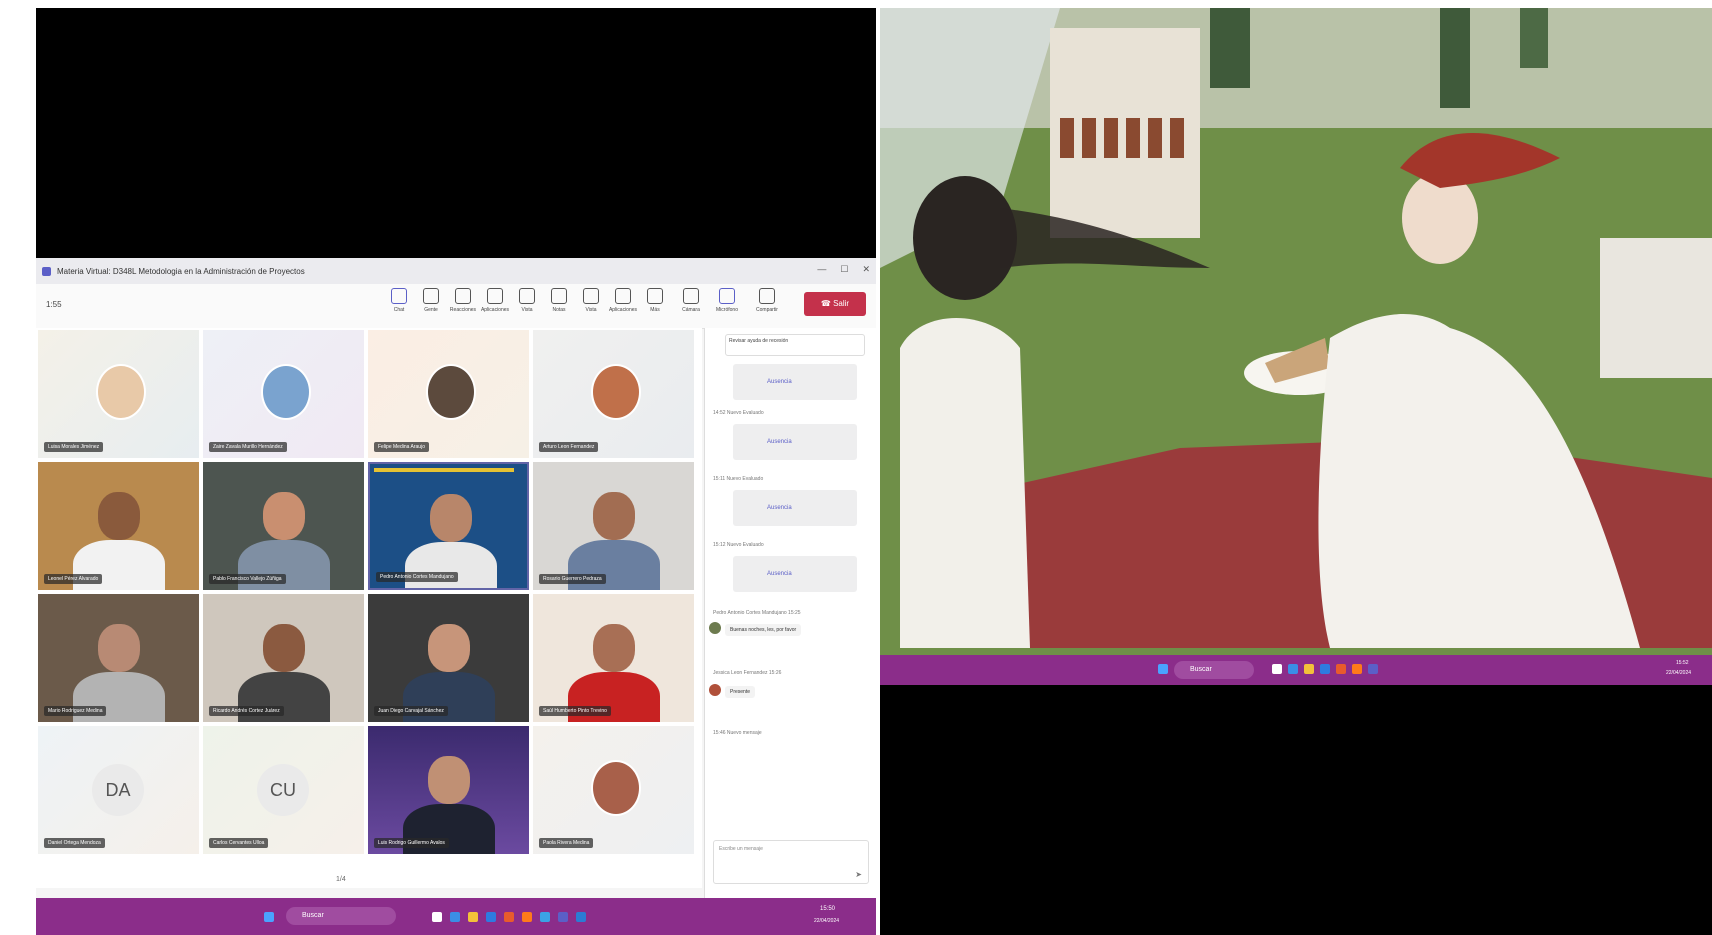 Image resolution: width=1712 pixels, height=935 pixels. I want to click on people-button: Gente, so click(431, 300).